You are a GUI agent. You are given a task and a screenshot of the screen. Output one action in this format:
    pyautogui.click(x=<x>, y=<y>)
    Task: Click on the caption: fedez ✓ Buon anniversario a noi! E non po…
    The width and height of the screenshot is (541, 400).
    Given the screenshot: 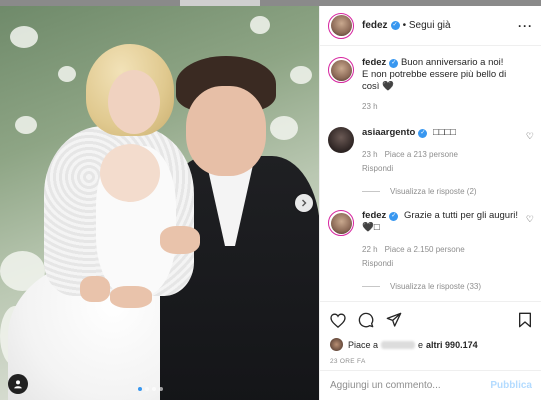 What is the action you would take?
    pyautogui.click(x=431, y=80)
    